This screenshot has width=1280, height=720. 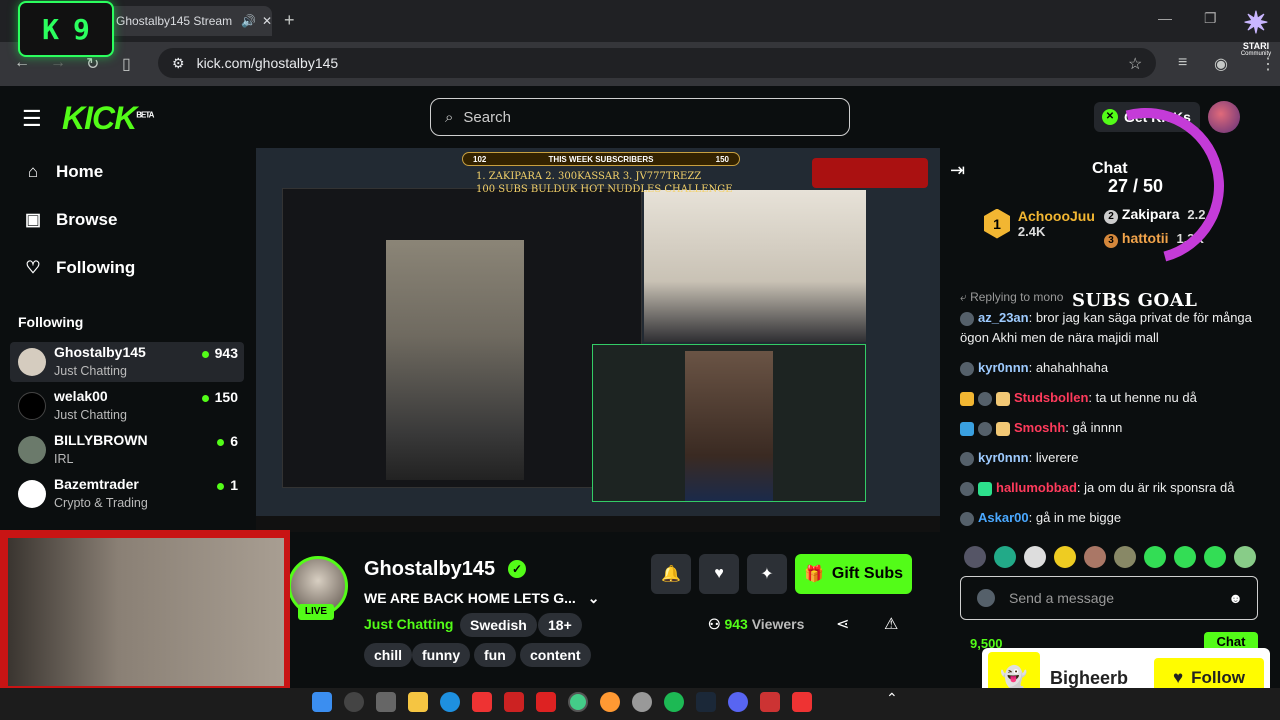 I want to click on subs-line: 1. ZAKIPARA 2. 300KASSAR 3. JV777TREZZ, so click(x=589, y=176).